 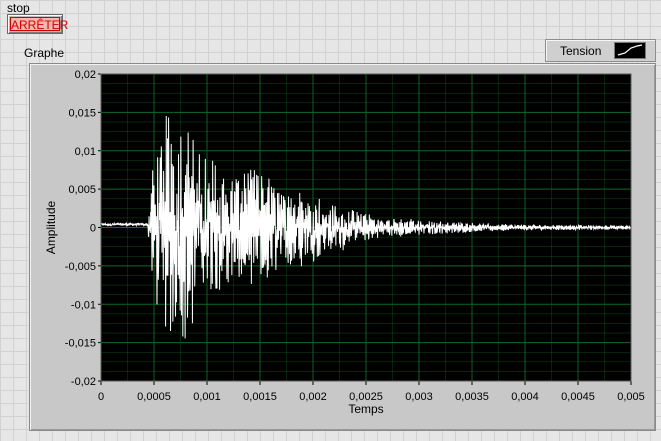 I want to click on x-tick-label: 0,0045, so click(x=578, y=397).